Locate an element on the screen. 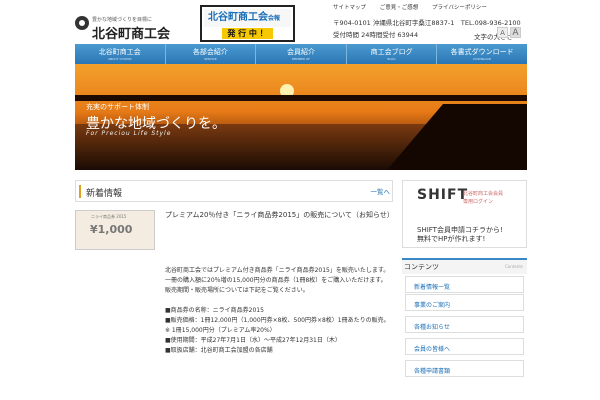 The height and width of the screenshot is (400, 600). newsletter-banner: 北谷町商工会会報 発 行 中 ！ is located at coordinates (247, 23).